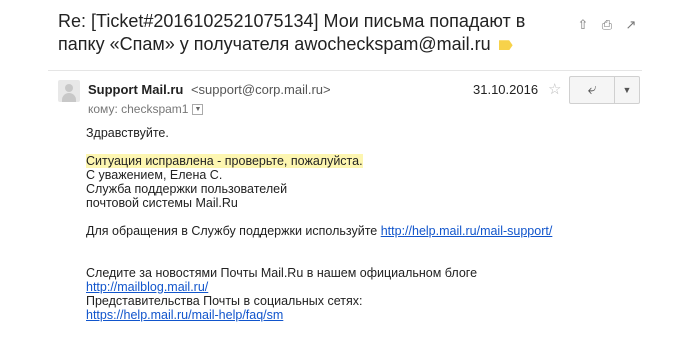 The height and width of the screenshot is (360, 700). Describe the element at coordinates (583, 25) in the screenshot. I see `archive-icon: ⇧` at that location.